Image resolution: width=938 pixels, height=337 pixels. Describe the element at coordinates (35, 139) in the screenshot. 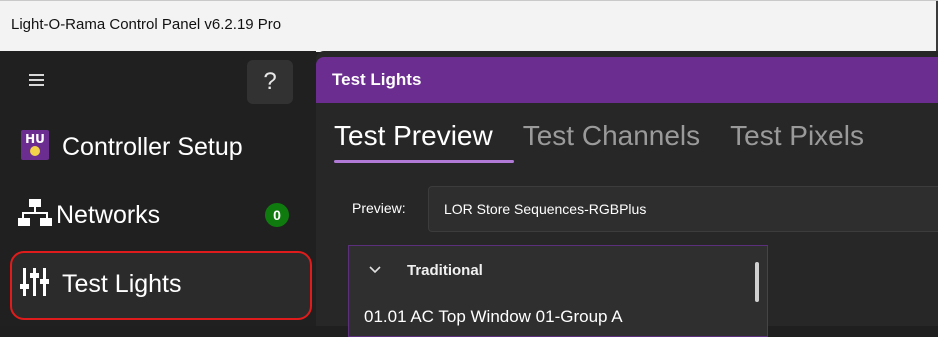

I see `svg-text: HU` at that location.